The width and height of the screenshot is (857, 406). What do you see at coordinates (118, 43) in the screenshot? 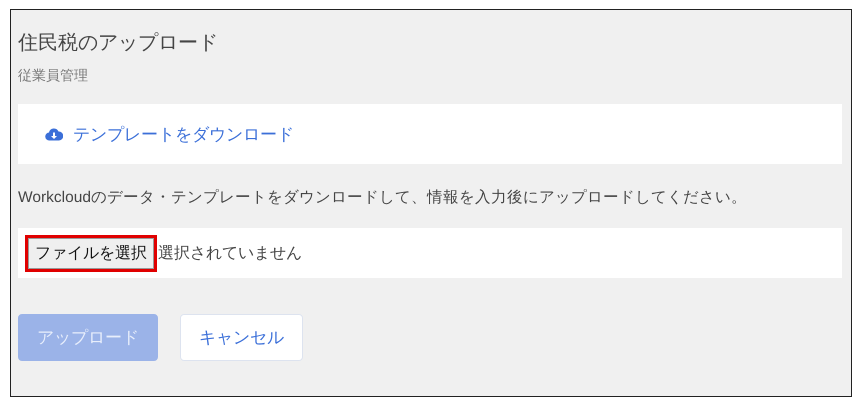
I see `page-title: 住民税のアップロード` at bounding box center [118, 43].